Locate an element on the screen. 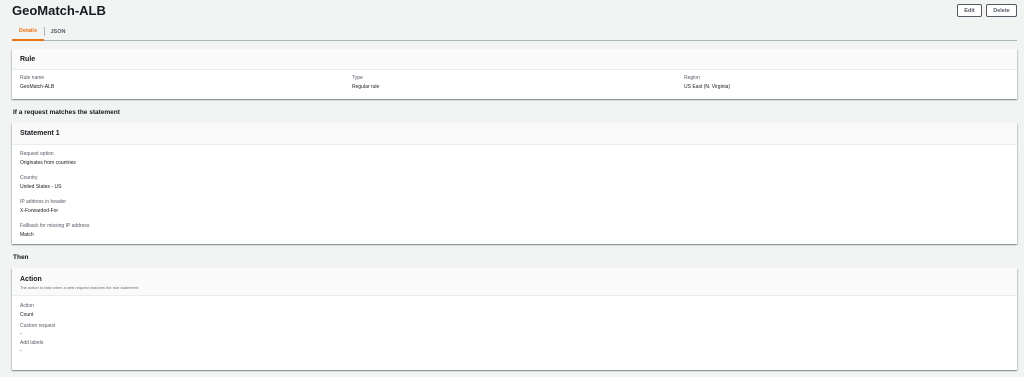  rule-region-value: US East (N. Virginia) is located at coordinates (707, 87).